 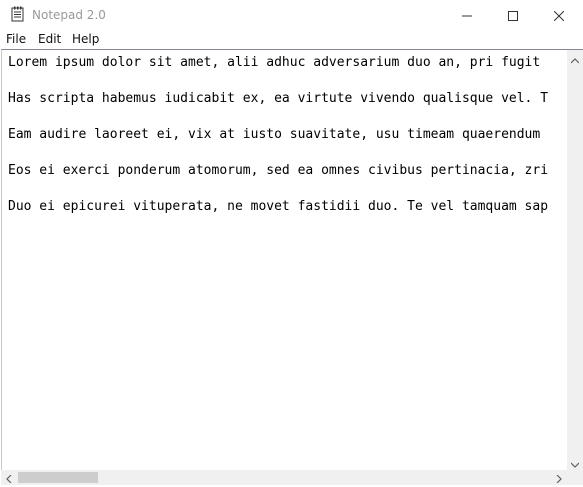 What do you see at coordinates (291, 15) in the screenshot?
I see `title-bar: Notepad 2.0` at bounding box center [291, 15].